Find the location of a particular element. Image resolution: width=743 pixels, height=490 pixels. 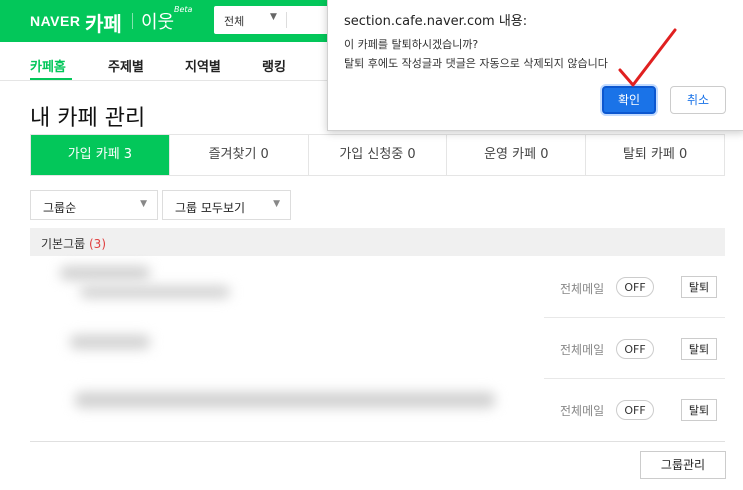

naver-logo: NAVER is located at coordinates (55, 21).